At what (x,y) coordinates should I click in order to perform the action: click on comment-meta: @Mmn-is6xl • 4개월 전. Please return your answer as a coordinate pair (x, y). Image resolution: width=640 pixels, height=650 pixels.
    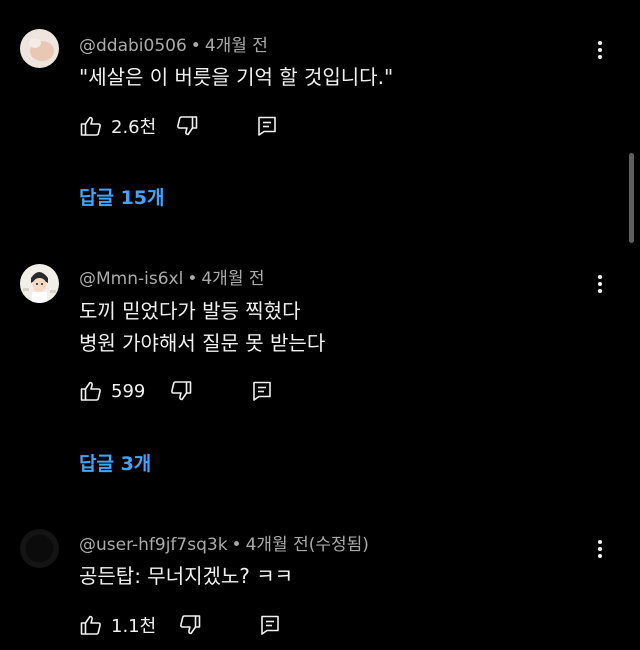
    Looking at the image, I should click on (172, 276).